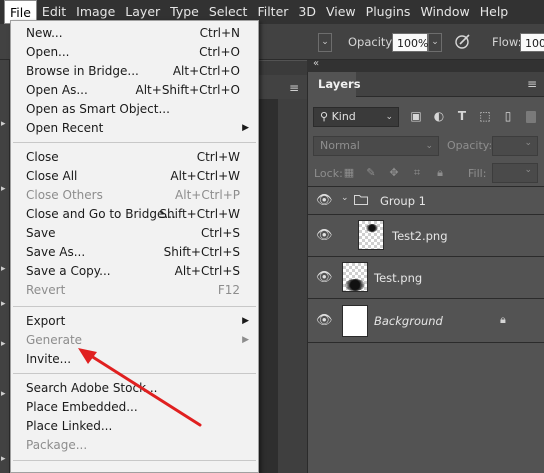 The width and height of the screenshot is (544, 473). Describe the element at coordinates (134, 52) in the screenshot. I see `menu-item-open: Open... Ctrl+O` at that location.